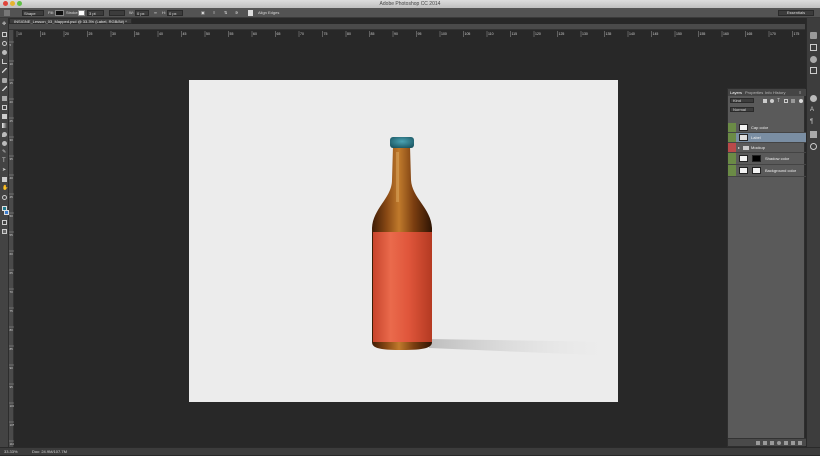 This screenshot has height=456, width=820. I want to click on layer-row-selected: Label, so click(767, 138).